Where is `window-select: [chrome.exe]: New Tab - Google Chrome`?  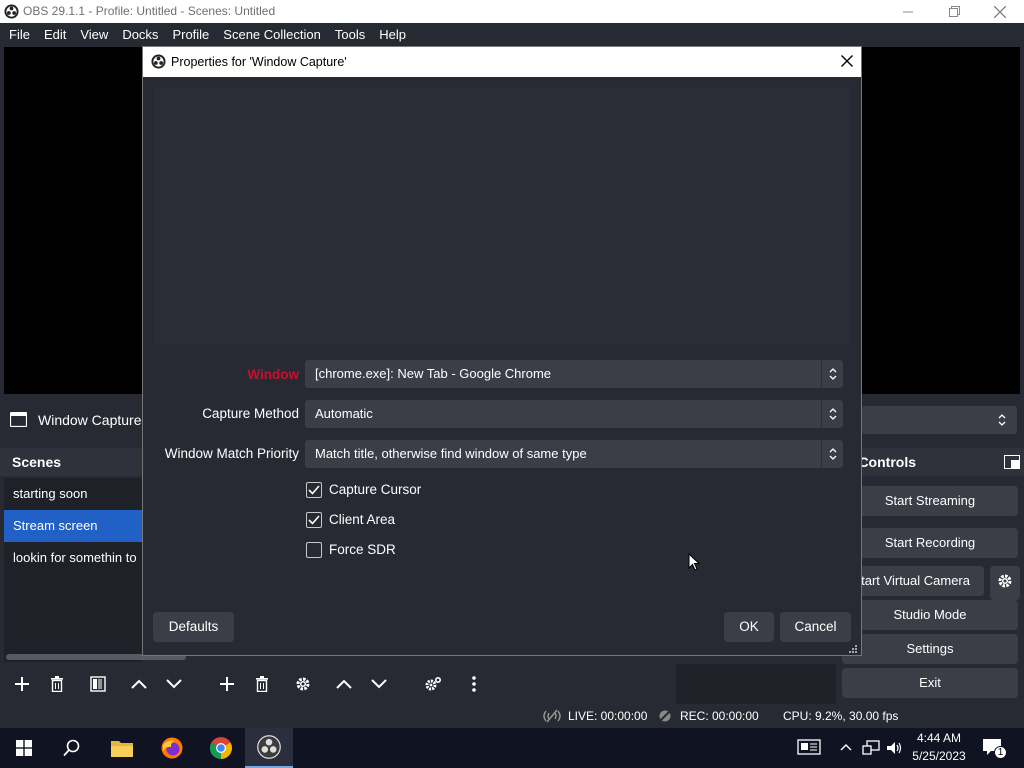 window-select: [chrome.exe]: New Tab - Google Chrome is located at coordinates (574, 374).